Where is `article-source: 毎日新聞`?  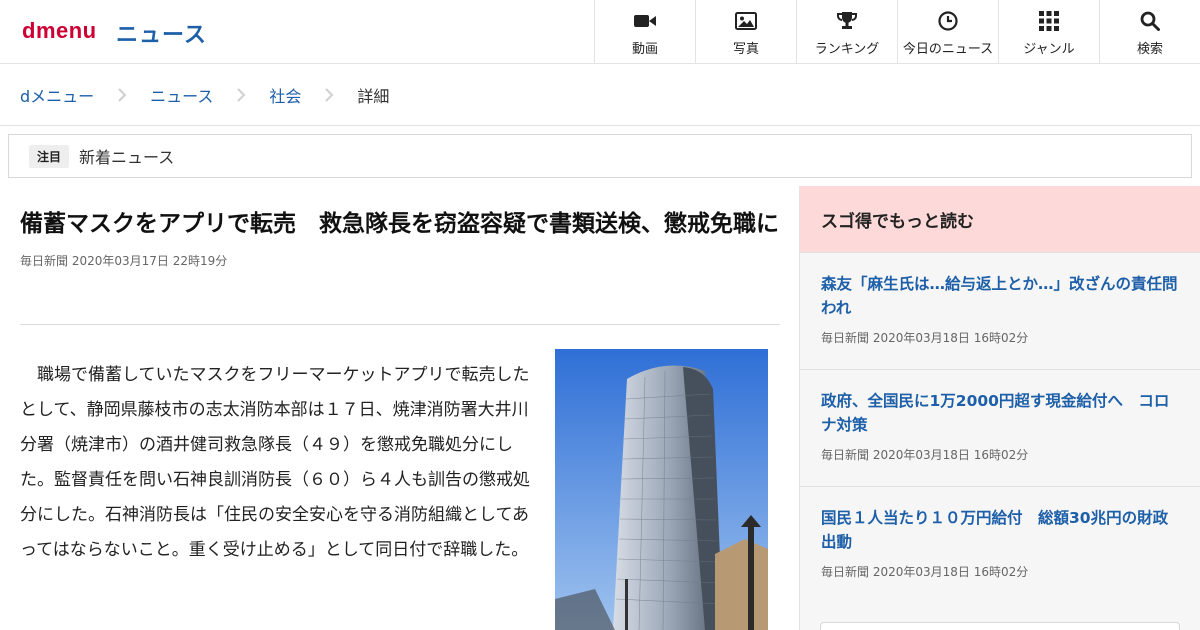
article-source: 毎日新聞 is located at coordinates (44, 261).